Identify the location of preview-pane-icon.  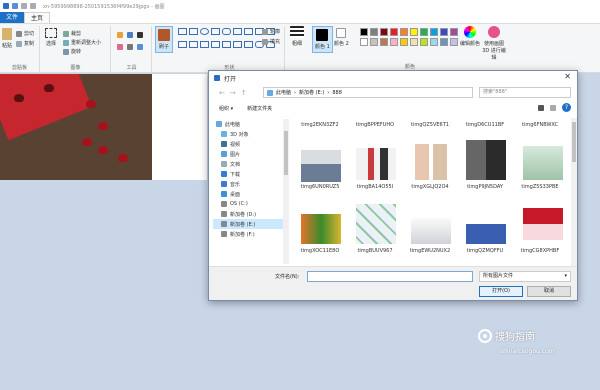
(553, 107).